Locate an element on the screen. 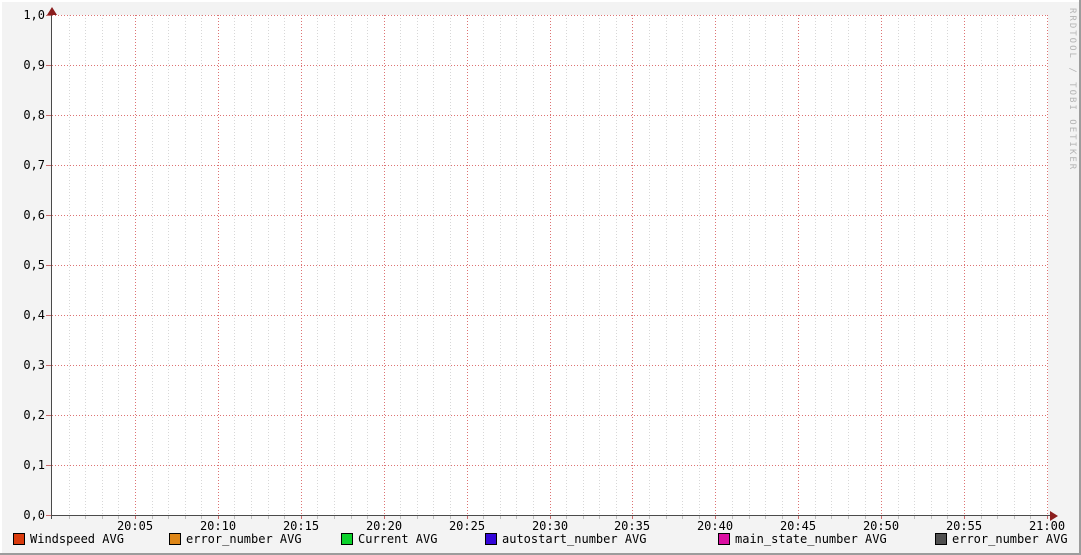 The image size is (1081, 555). y-axis-tick-label: 0,9 is located at coordinates (34, 65).